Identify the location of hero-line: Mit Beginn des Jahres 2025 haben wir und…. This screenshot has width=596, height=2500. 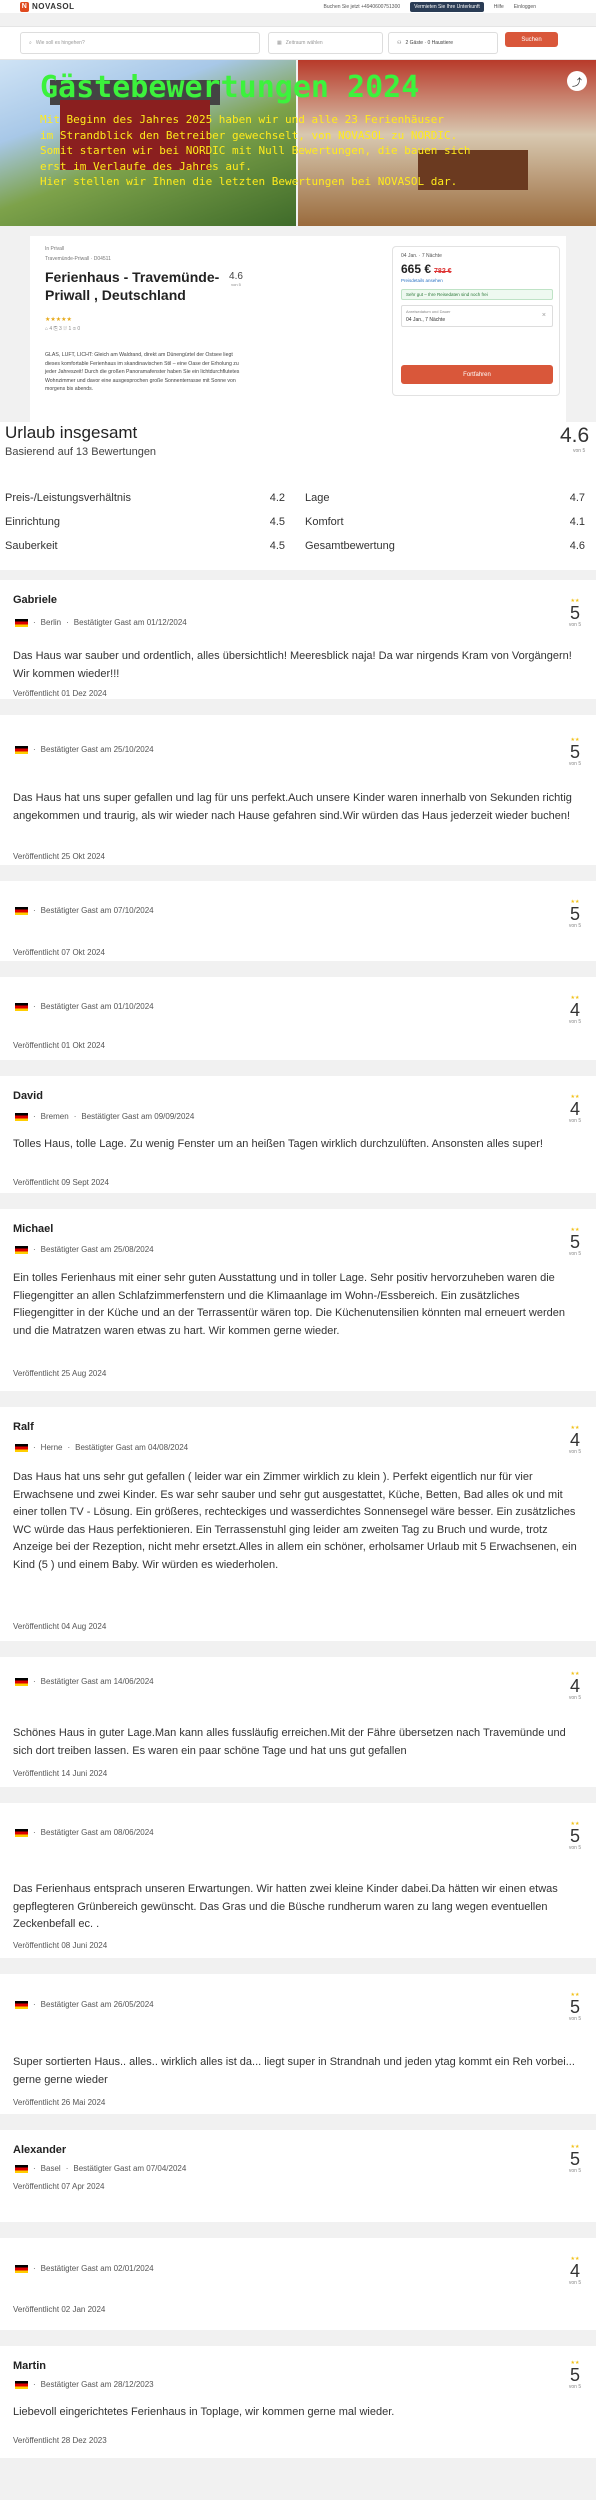
(242, 119).